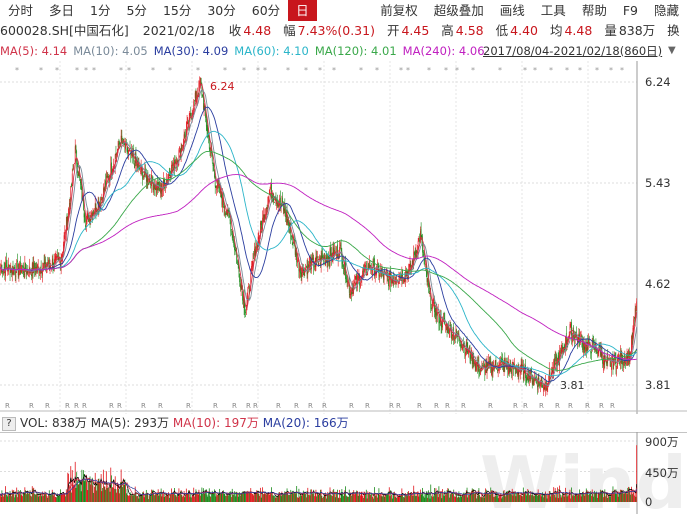  Describe the element at coordinates (459, 10) in the screenshot. I see `menu-1: 超级叠加` at that location.